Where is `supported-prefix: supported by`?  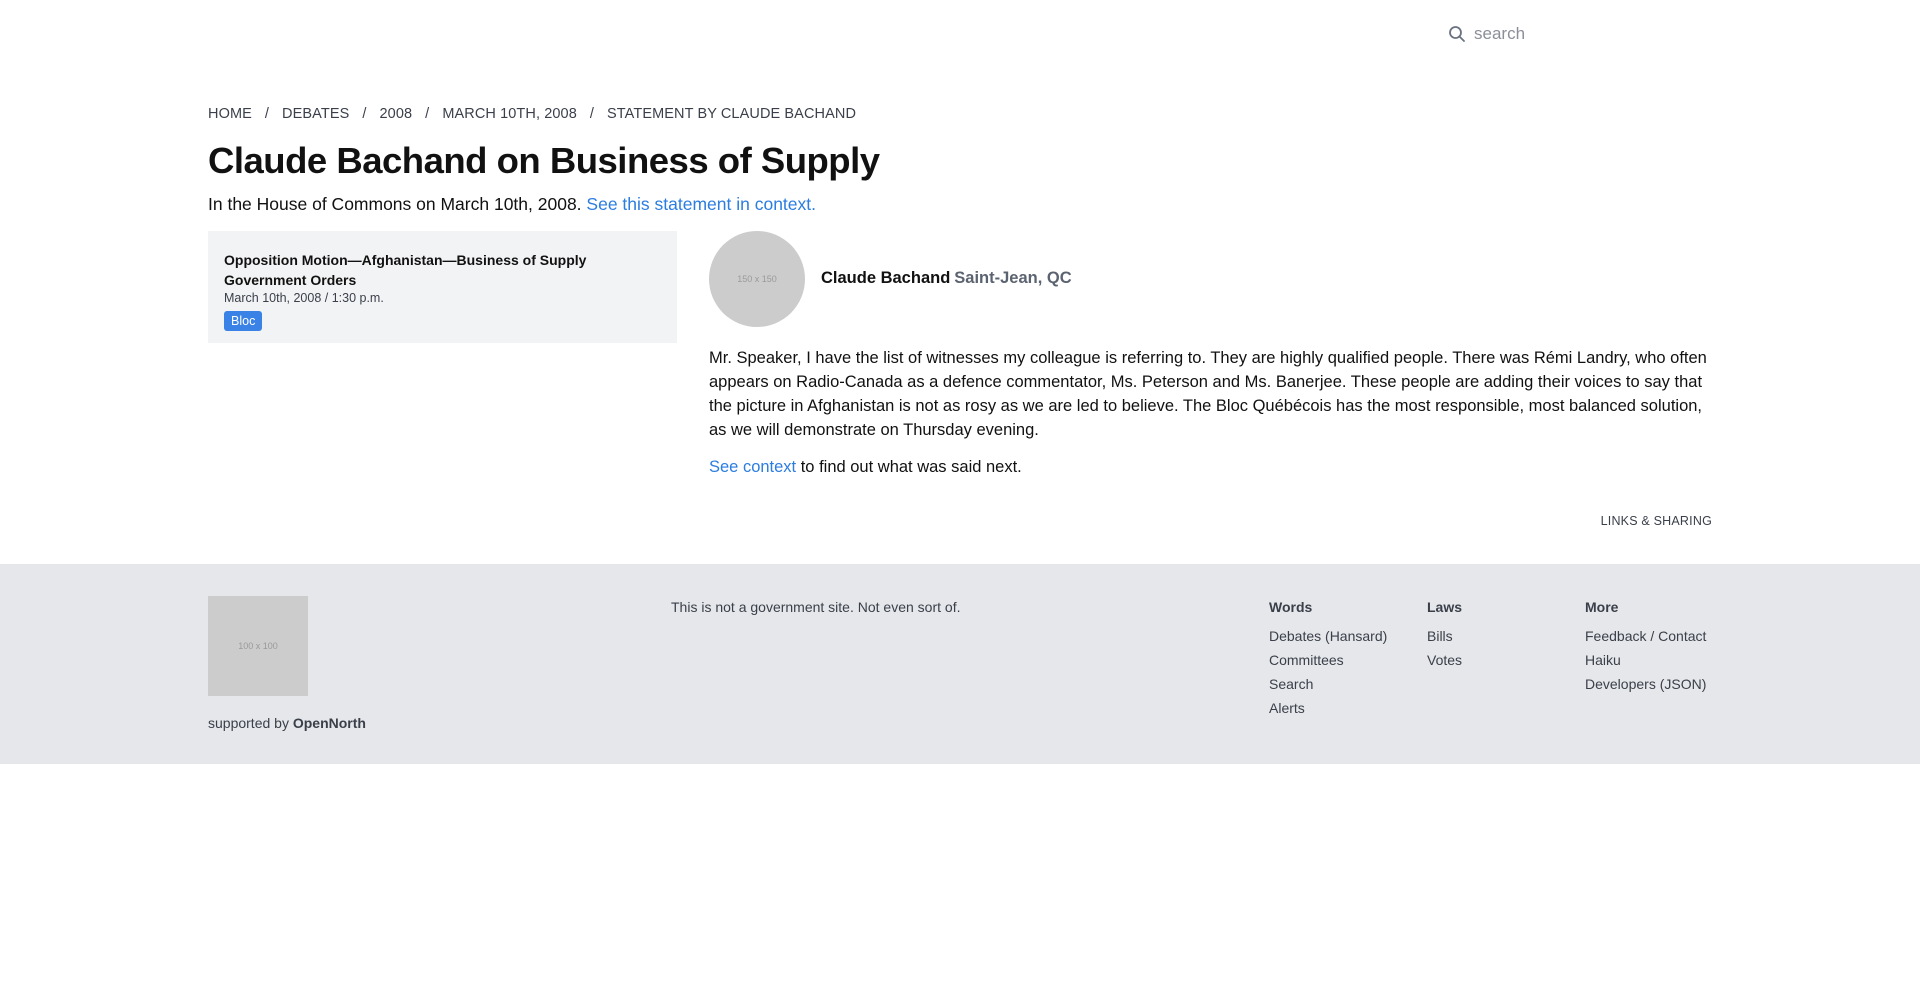 supported-prefix: supported by is located at coordinates (250, 723).